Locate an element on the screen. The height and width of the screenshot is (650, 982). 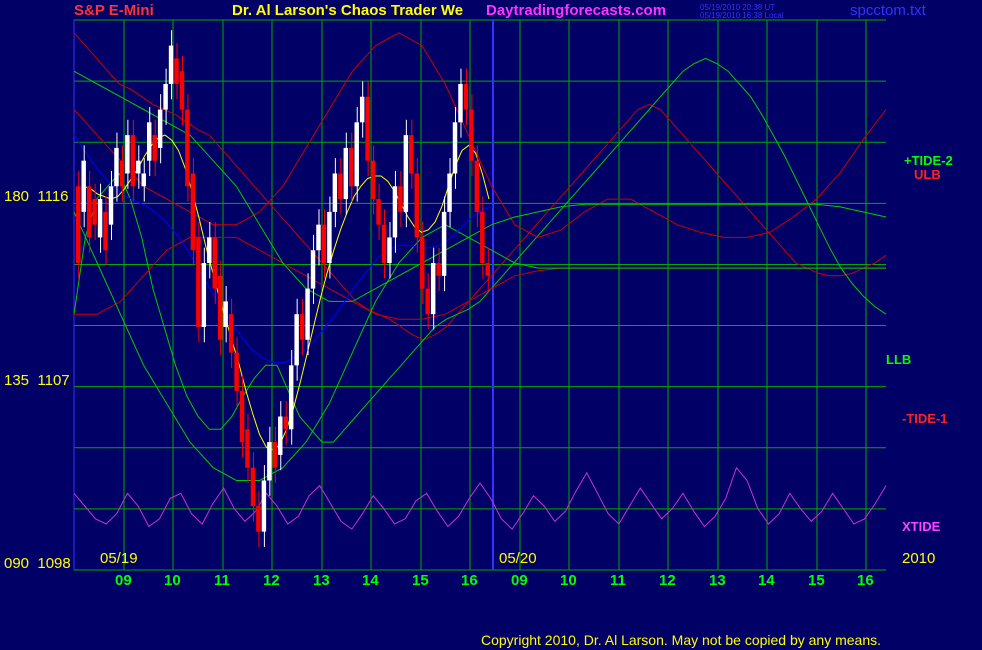
y-label-135: 135 1107 is located at coordinates (37, 380).